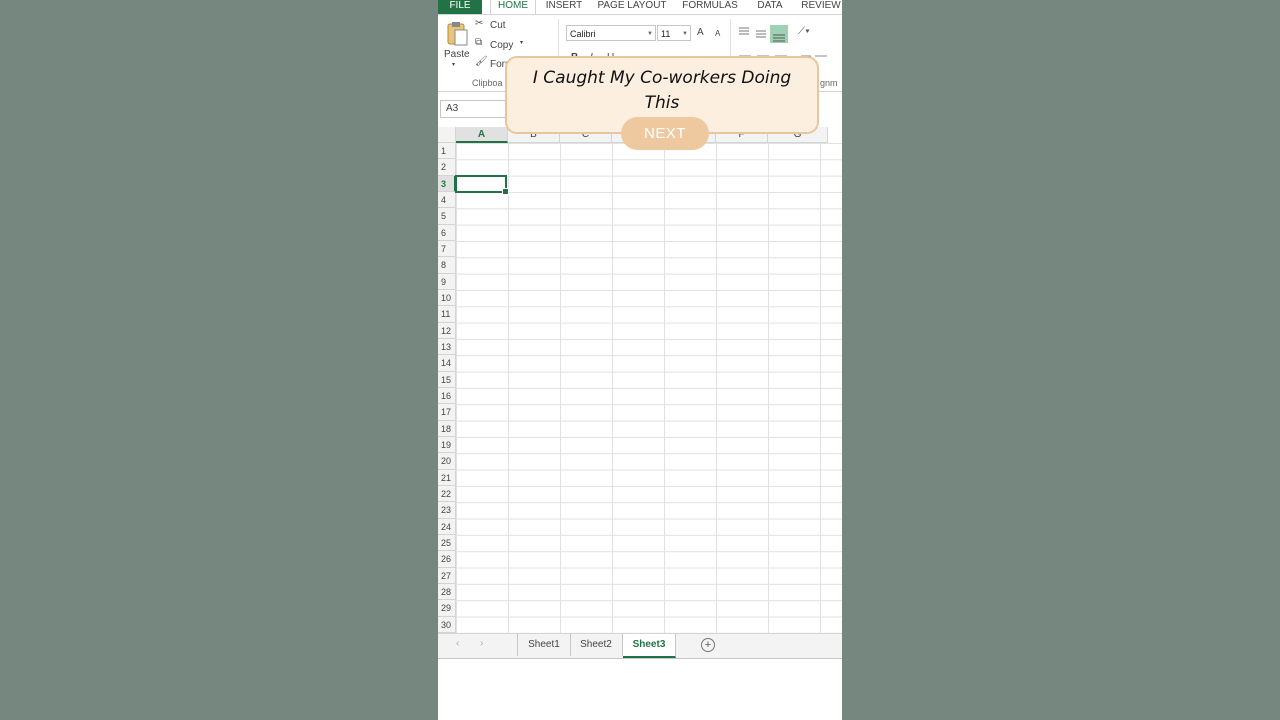 The height and width of the screenshot is (720, 1280). I want to click on shrink-font-button: A, so click(717, 33).